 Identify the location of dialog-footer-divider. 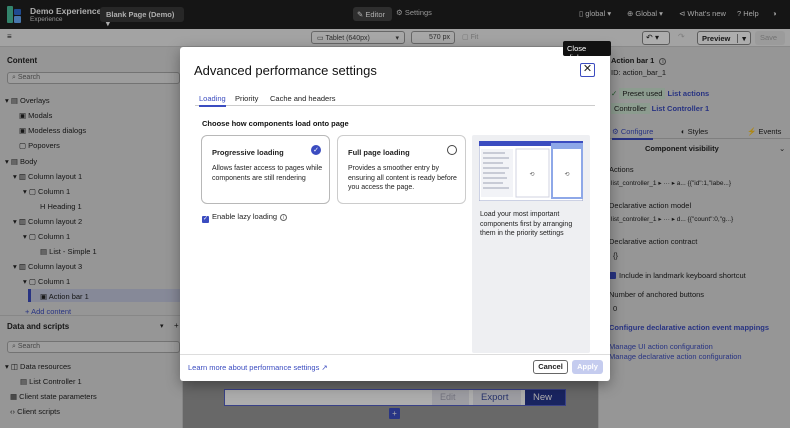
(395, 354).